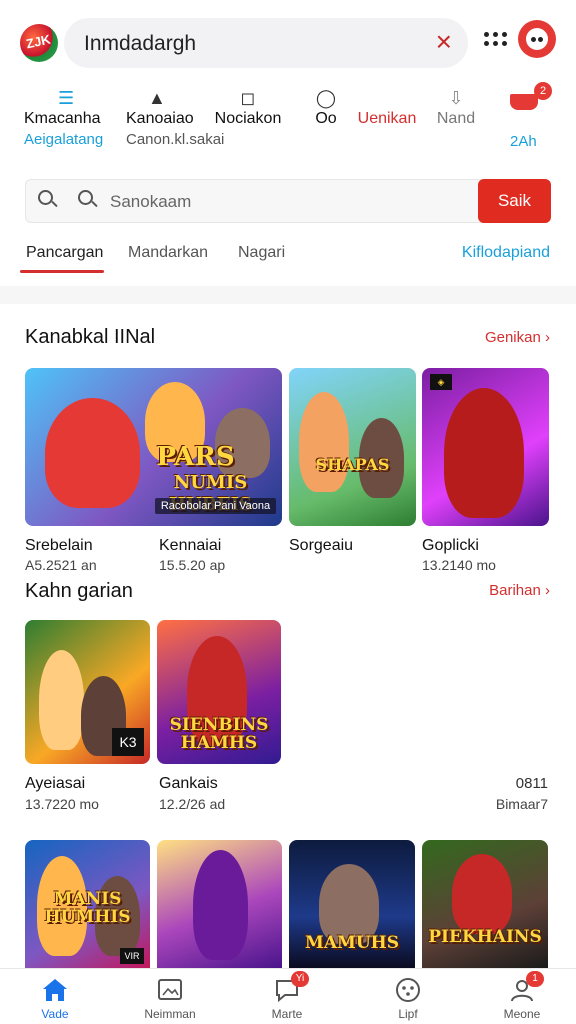 The width and height of the screenshot is (576, 1024). I want to click on search-query: Inmdadargh, so click(140, 44).